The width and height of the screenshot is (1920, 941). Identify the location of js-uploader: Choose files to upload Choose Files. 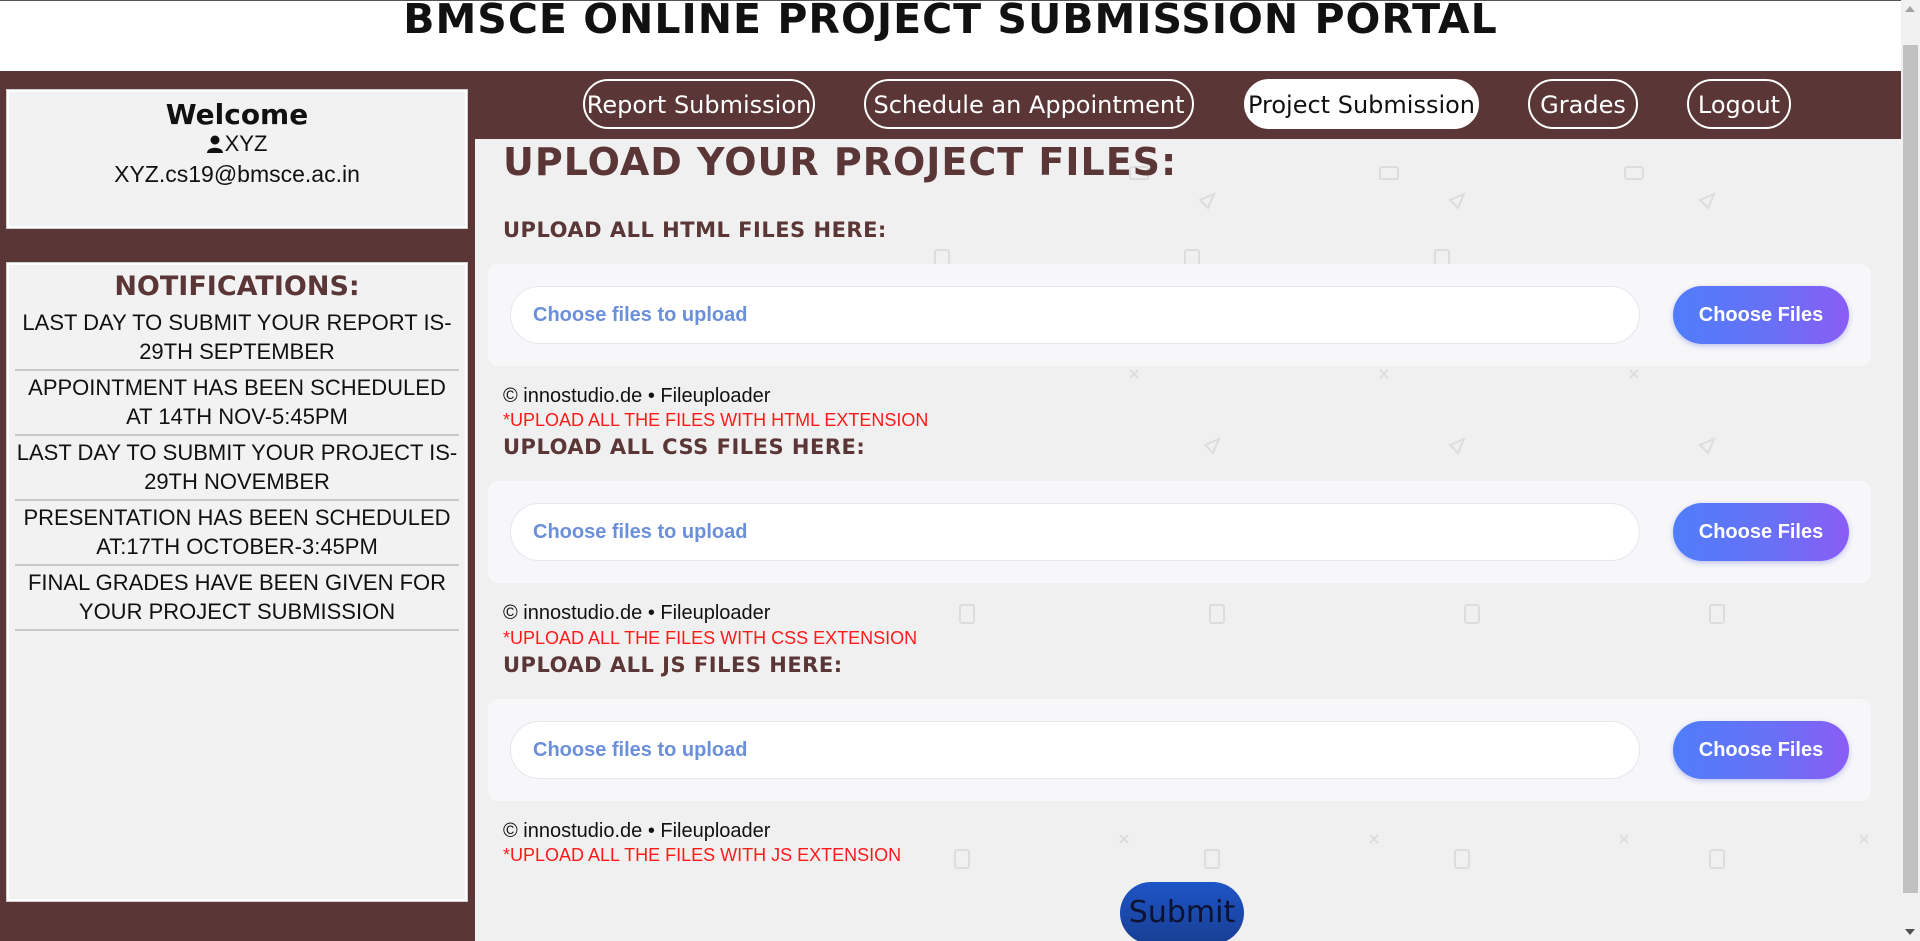
(1179, 750).